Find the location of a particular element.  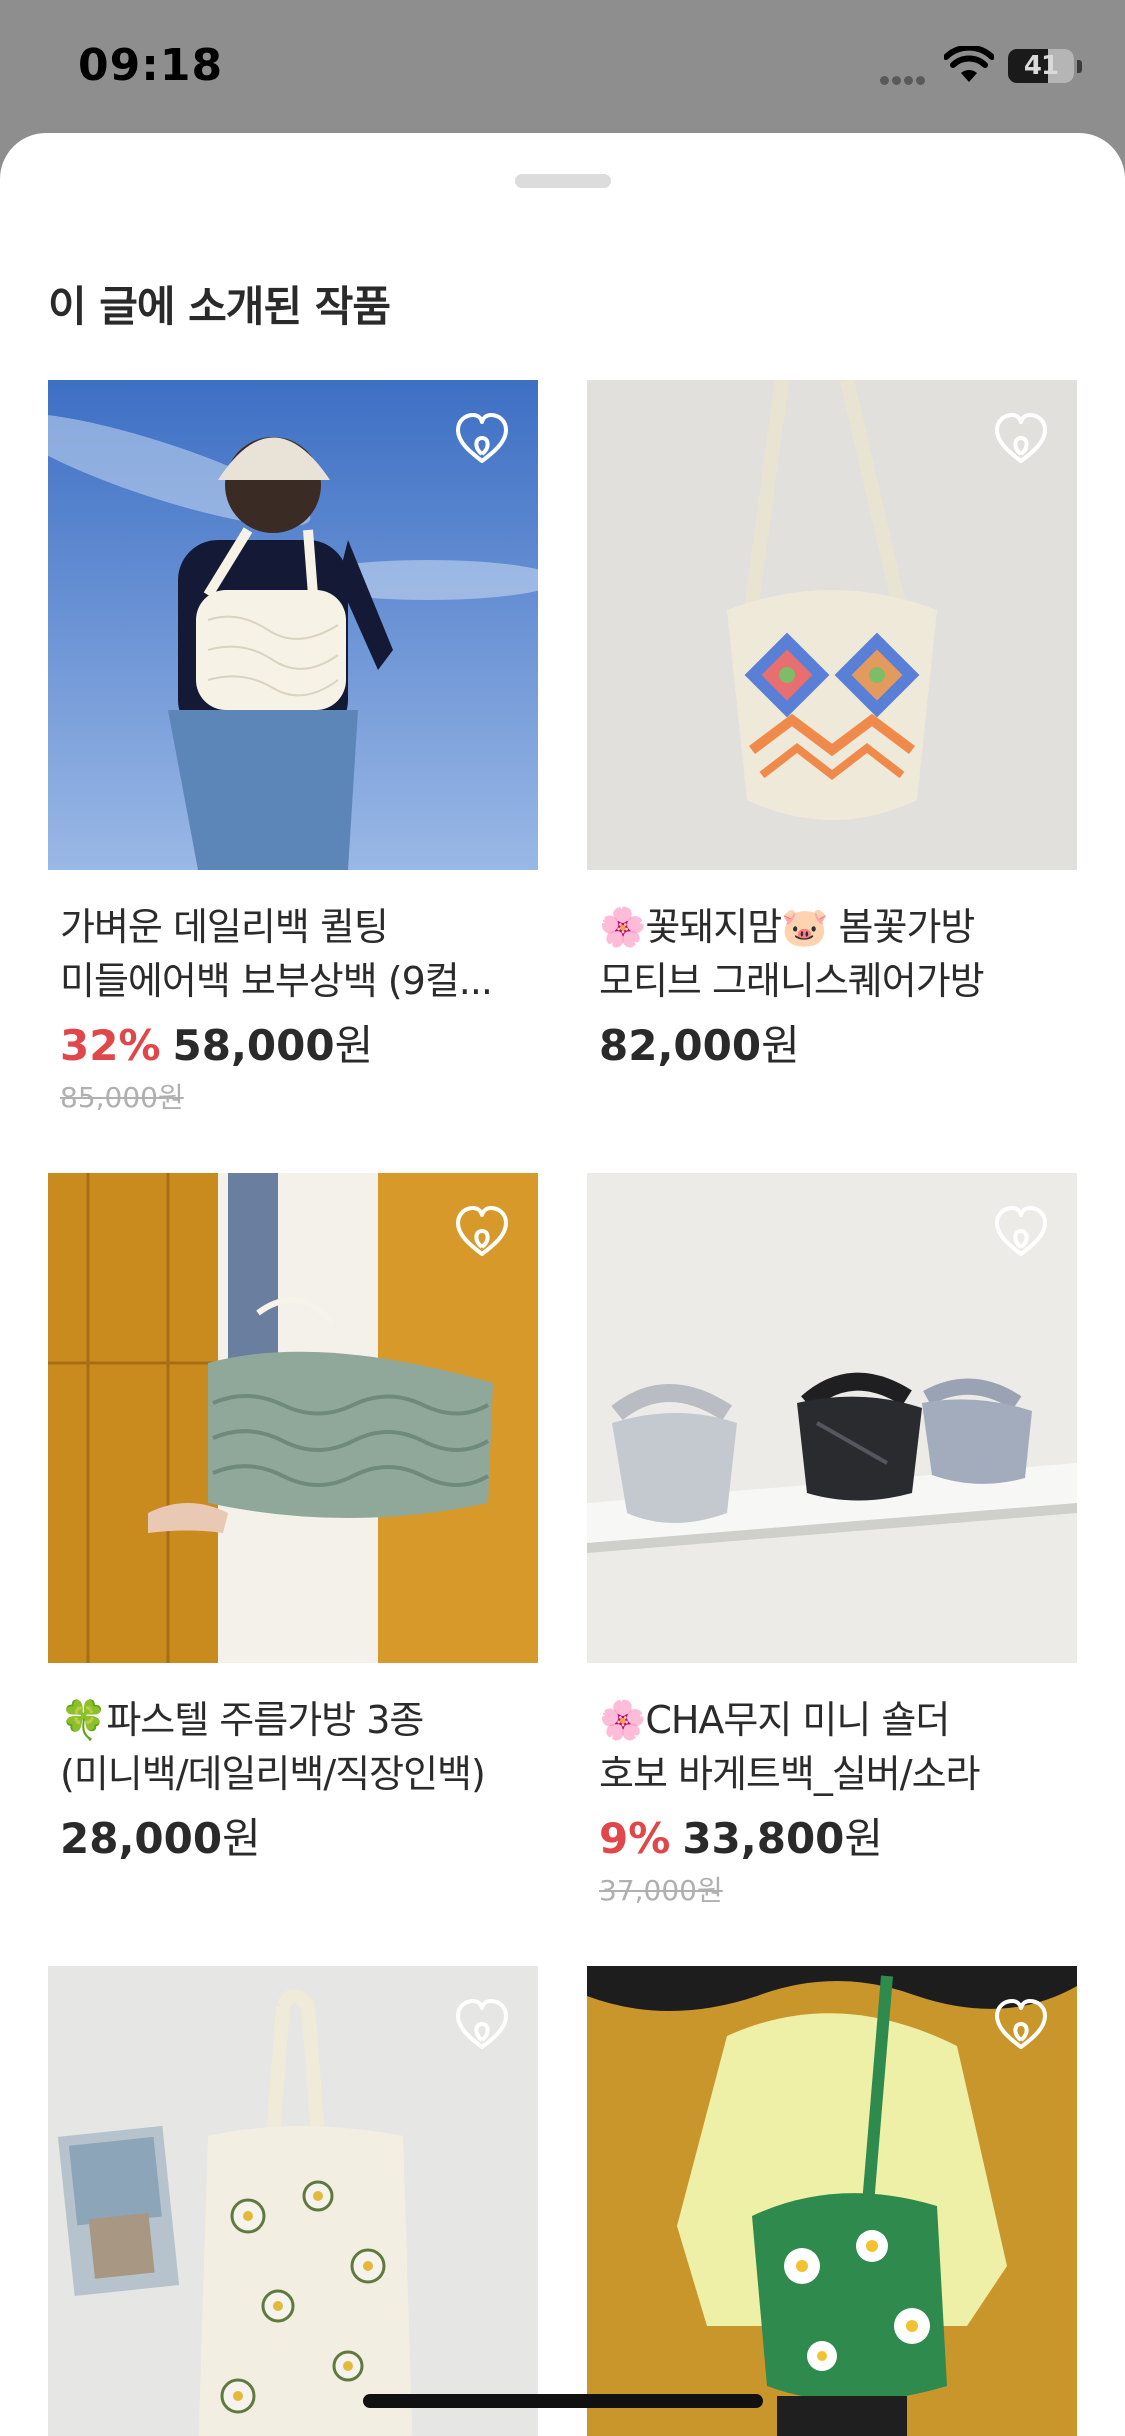

product-name-line2: 호보 바게트백_실버/소라 is located at coordinates (789, 1774).